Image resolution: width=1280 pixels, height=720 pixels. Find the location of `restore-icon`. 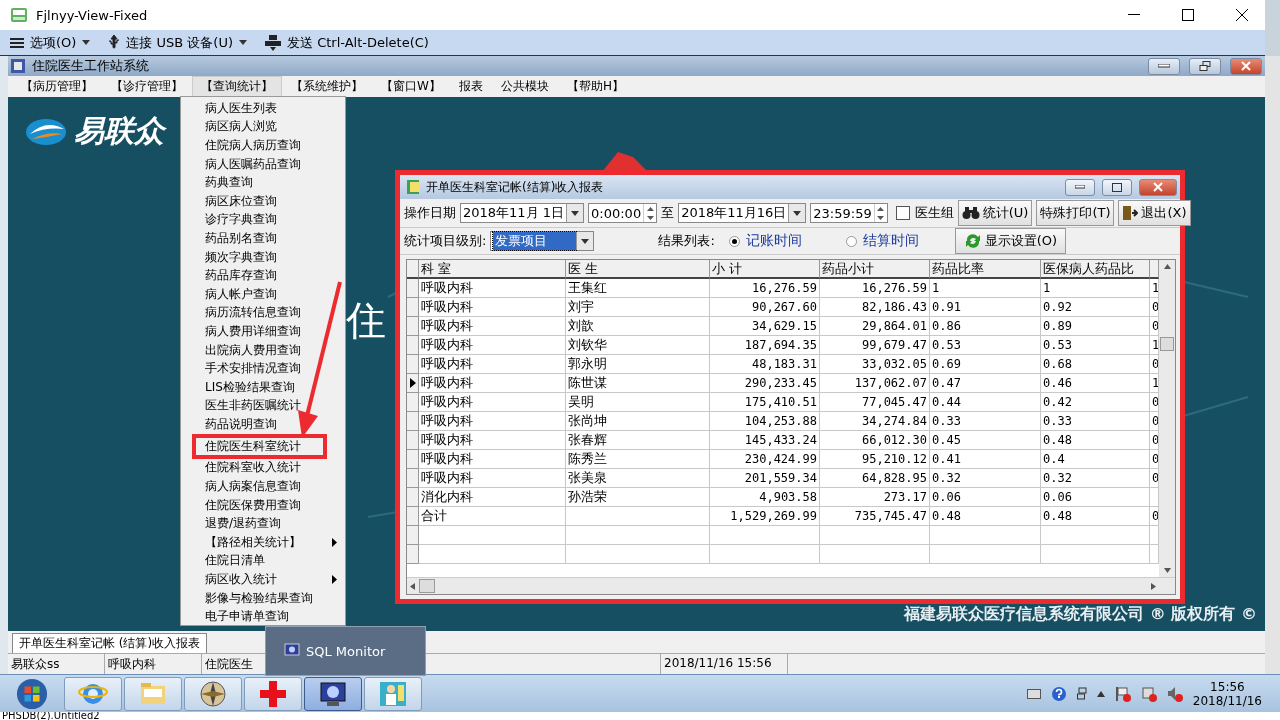

restore-icon is located at coordinates (1205, 66).